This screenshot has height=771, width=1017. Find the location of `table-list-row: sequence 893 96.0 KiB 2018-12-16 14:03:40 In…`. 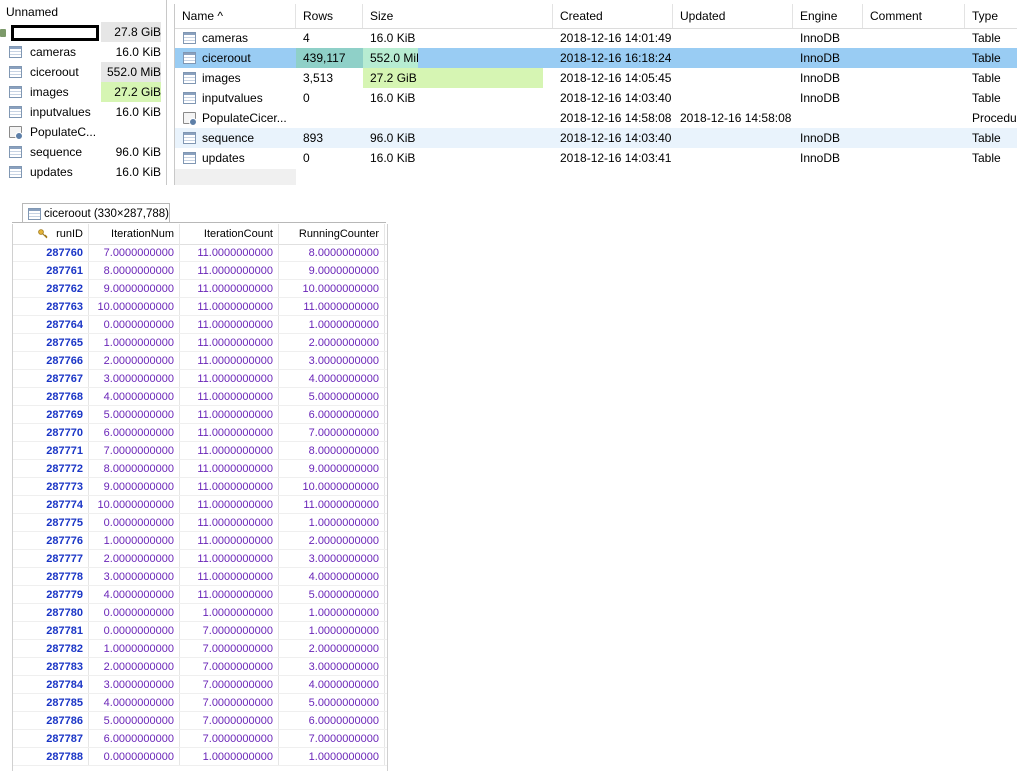

table-list-row: sequence 893 96.0 KiB 2018-12-16 14:03:40 In… is located at coordinates (596, 138).